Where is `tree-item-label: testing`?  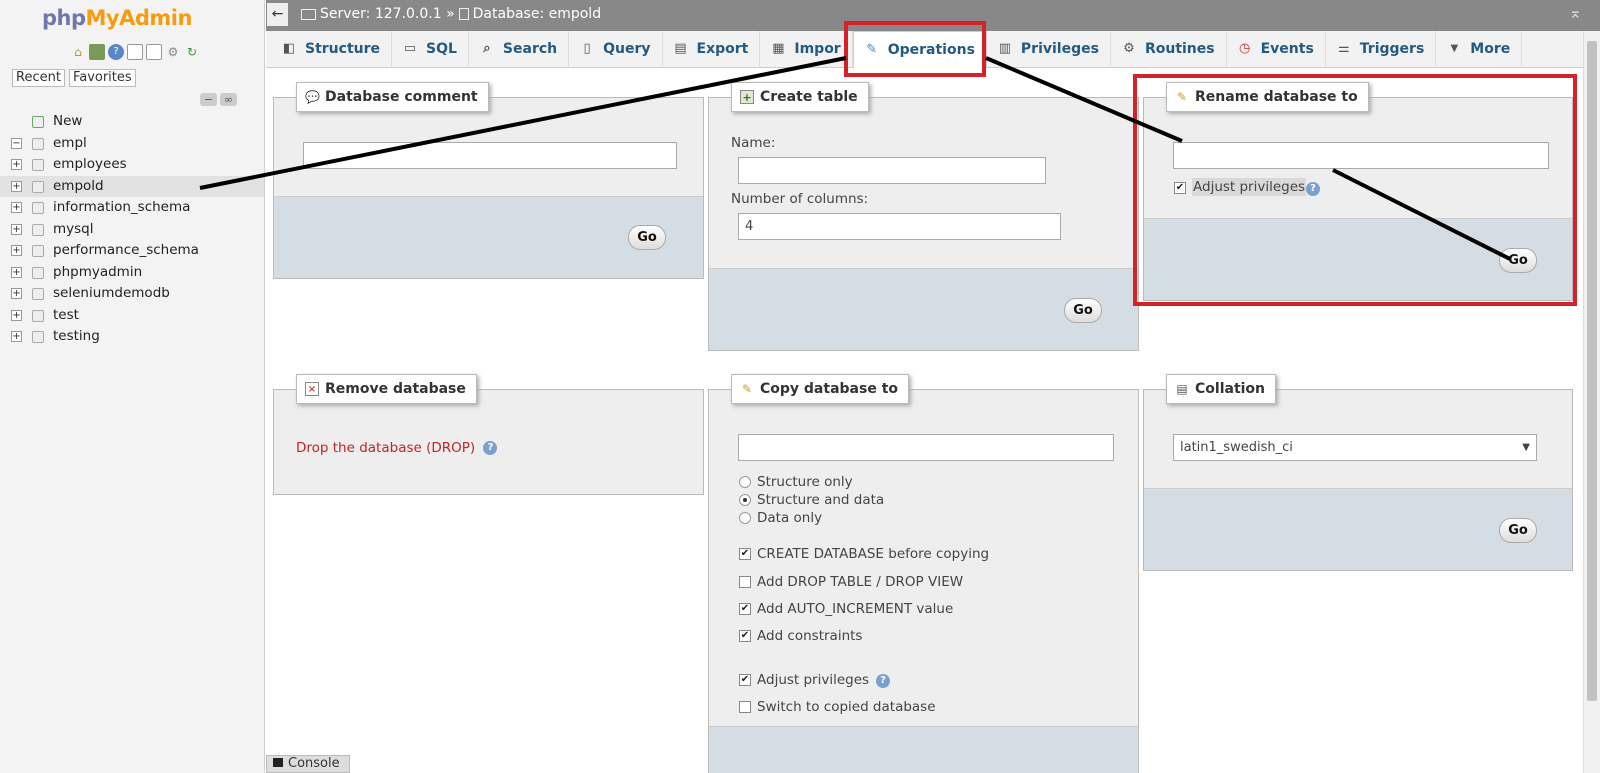 tree-item-label: testing is located at coordinates (76, 336).